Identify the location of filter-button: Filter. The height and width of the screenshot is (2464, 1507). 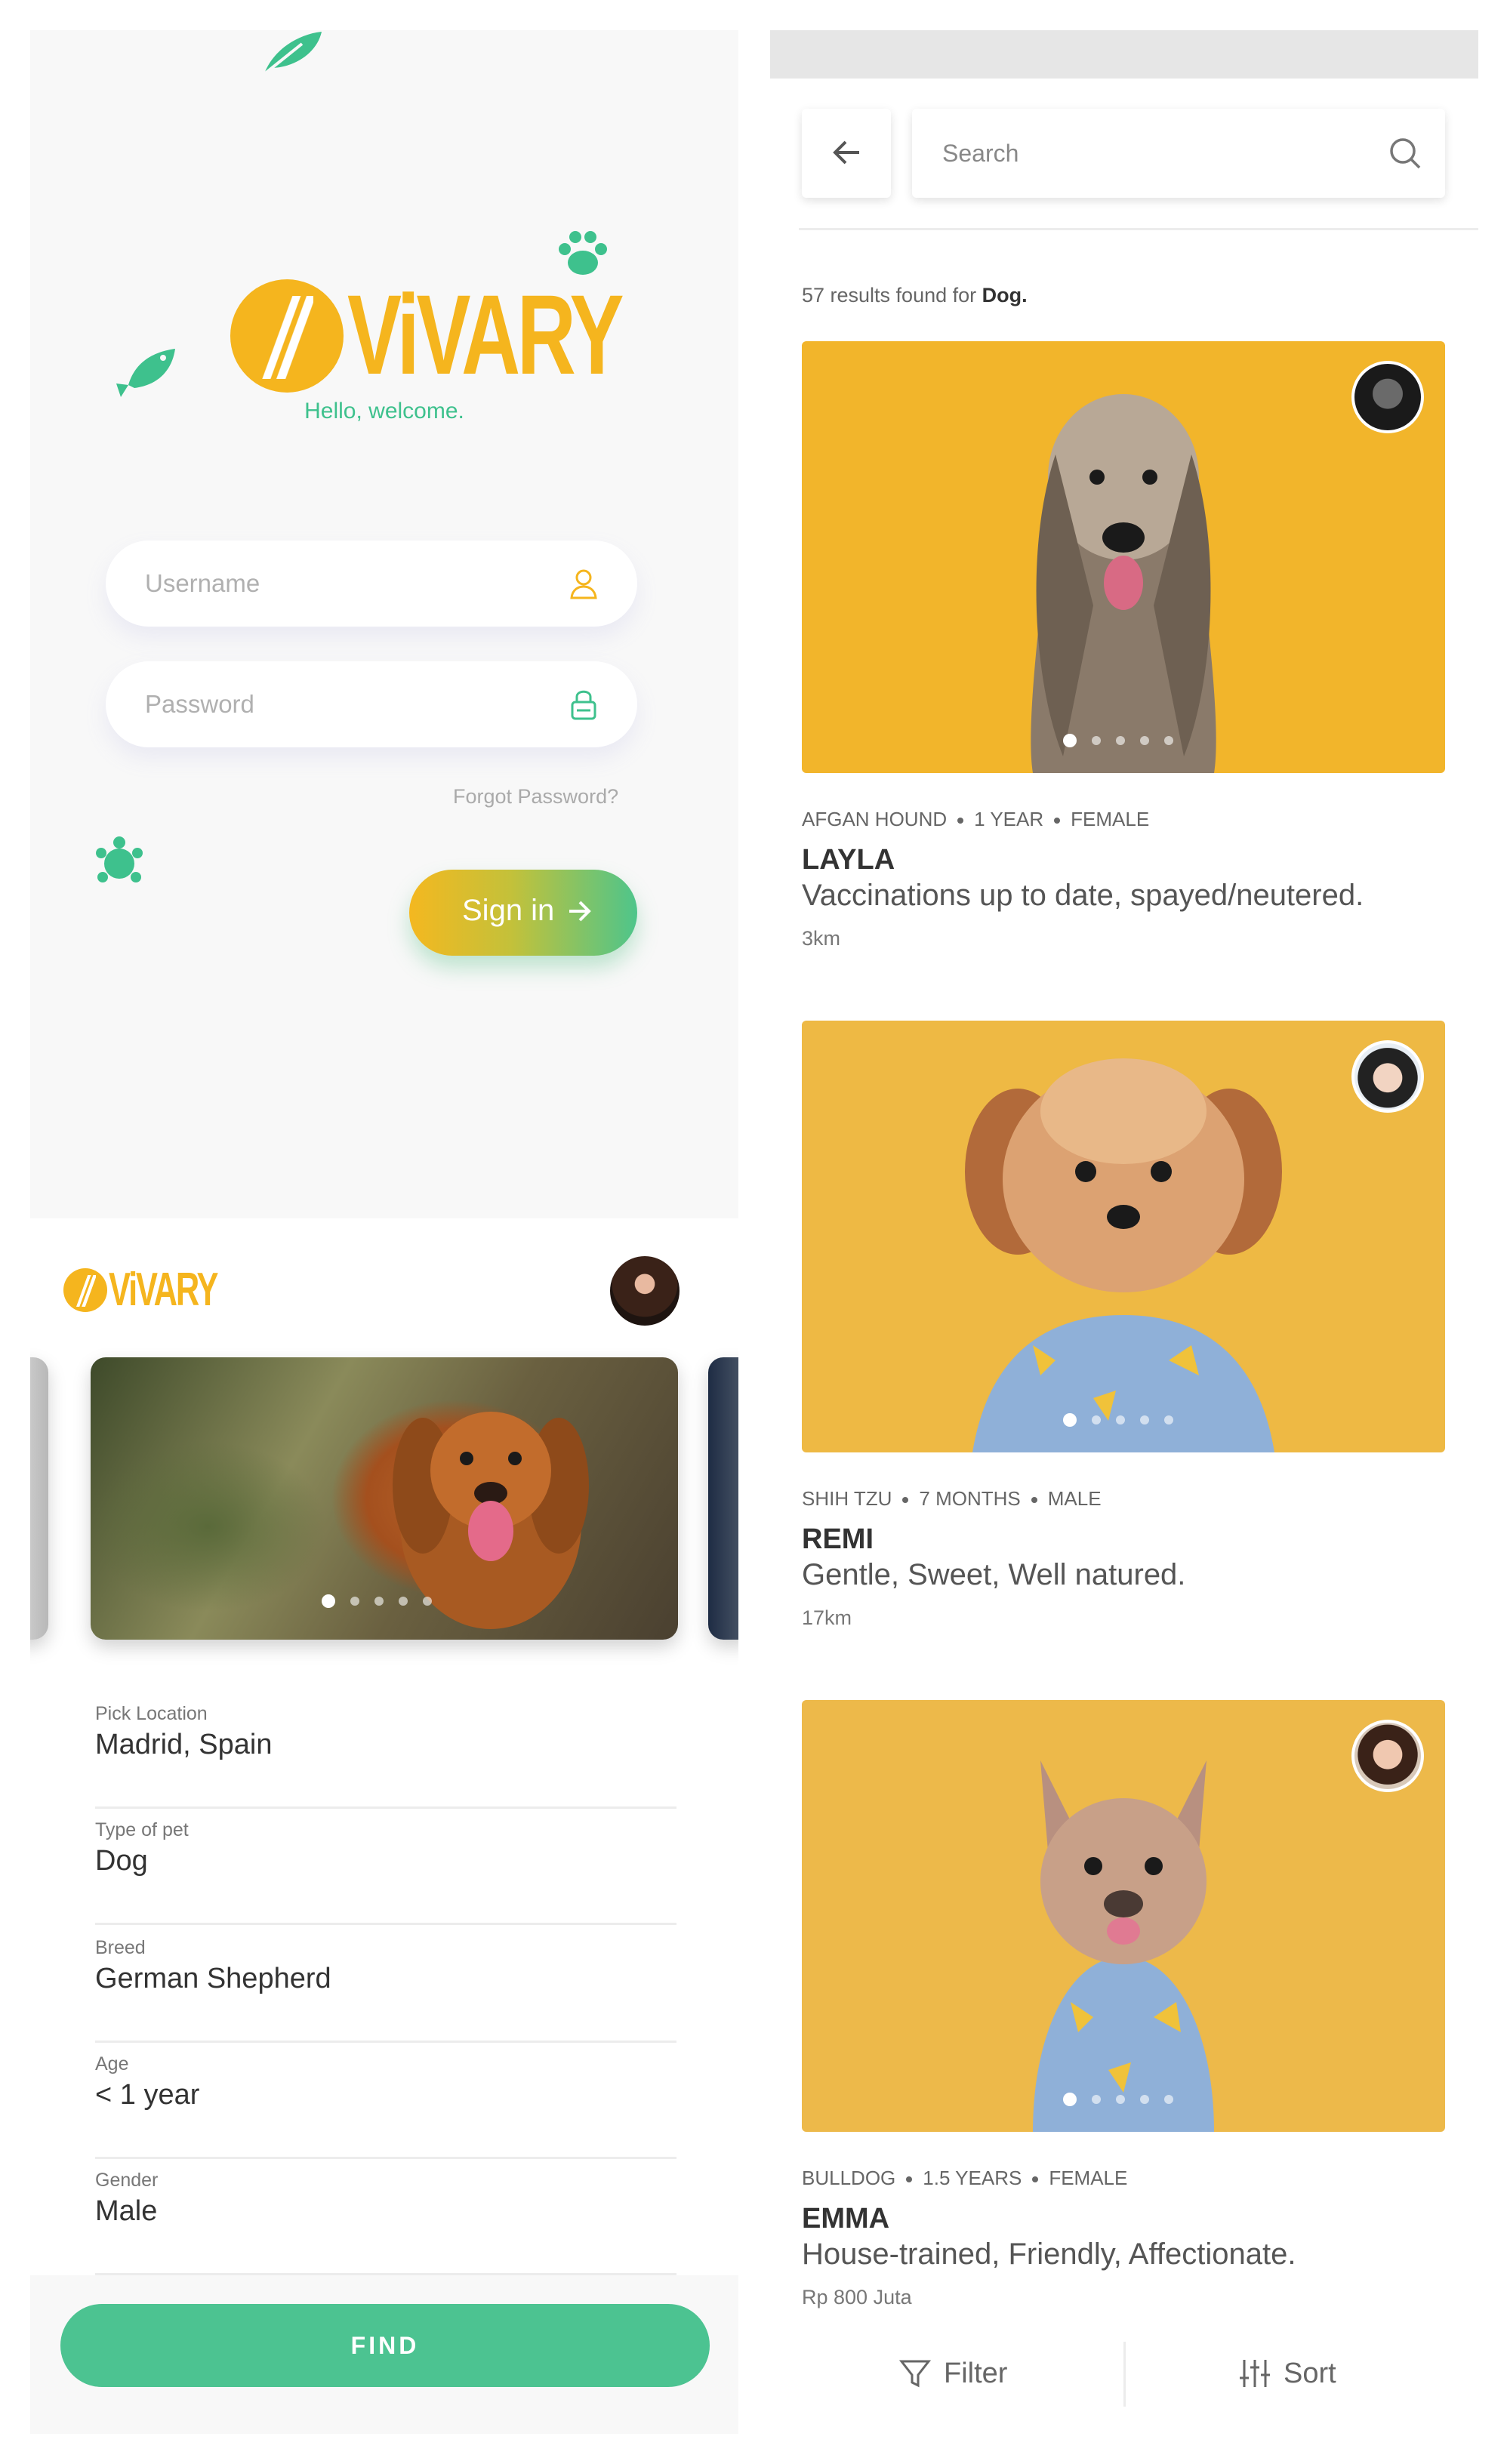
(952, 2373).